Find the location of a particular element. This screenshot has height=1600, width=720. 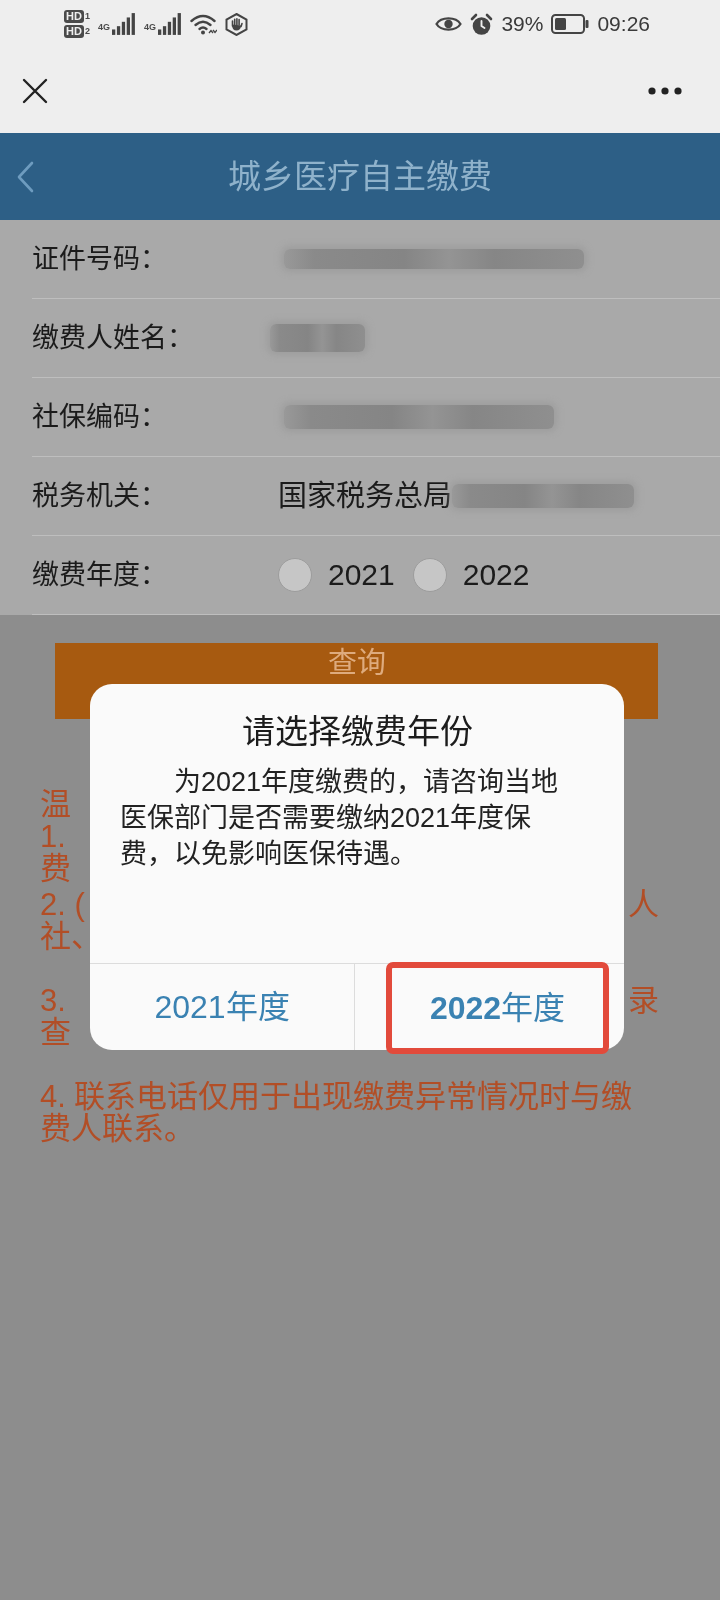

hexagon-hand-icon is located at coordinates (236, 24).